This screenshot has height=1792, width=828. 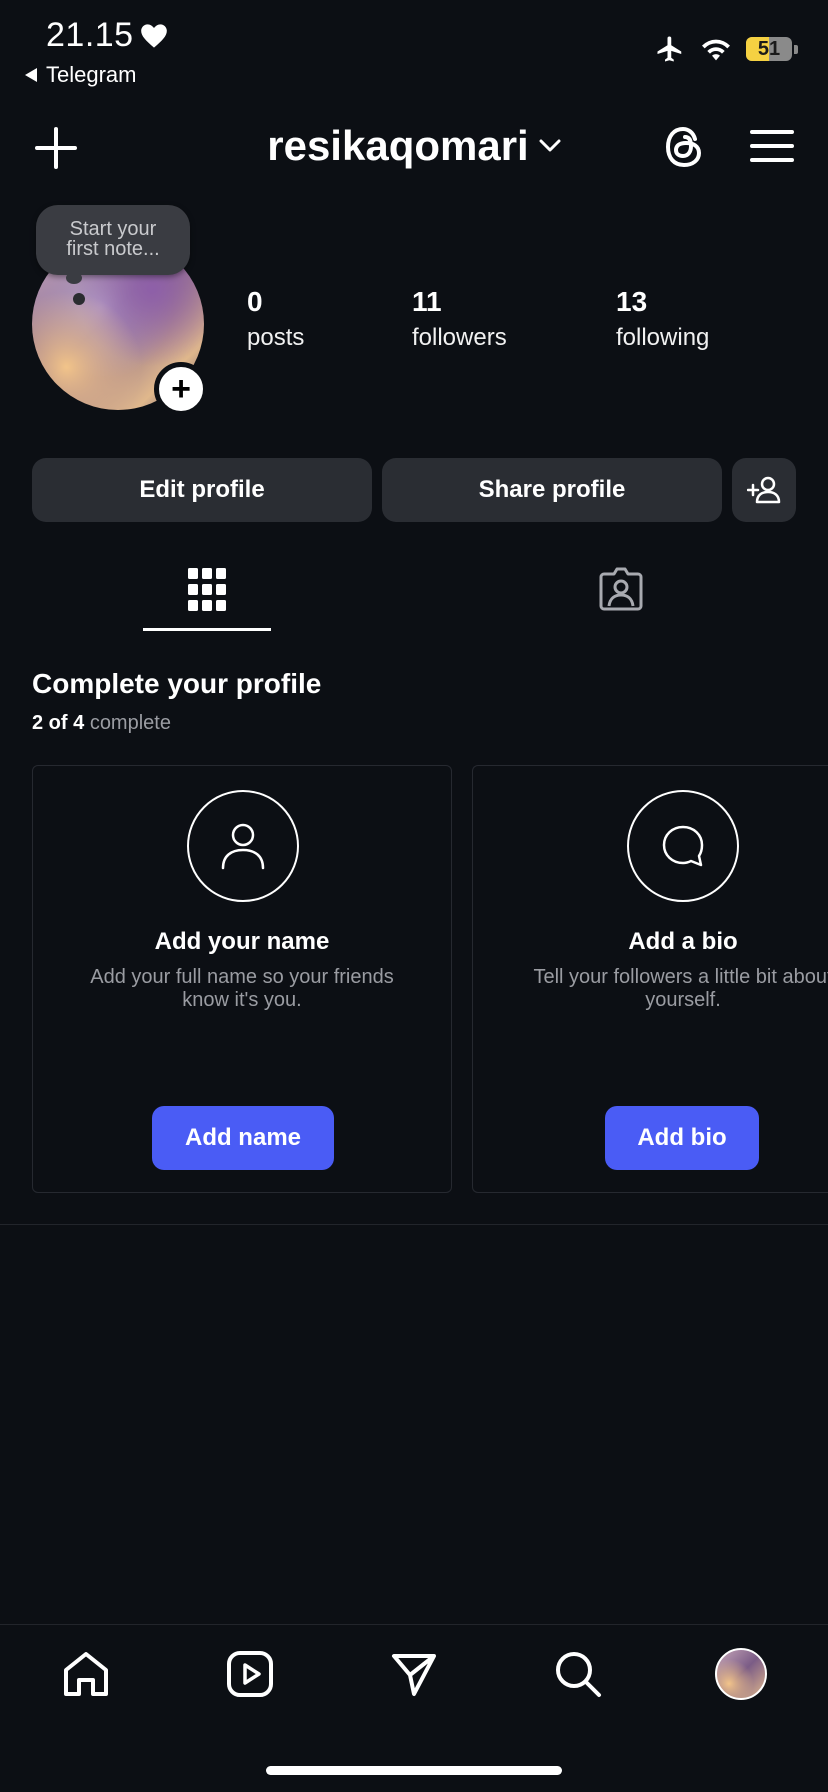 I want to click on direct-message-icon, so click(x=414, y=1674).